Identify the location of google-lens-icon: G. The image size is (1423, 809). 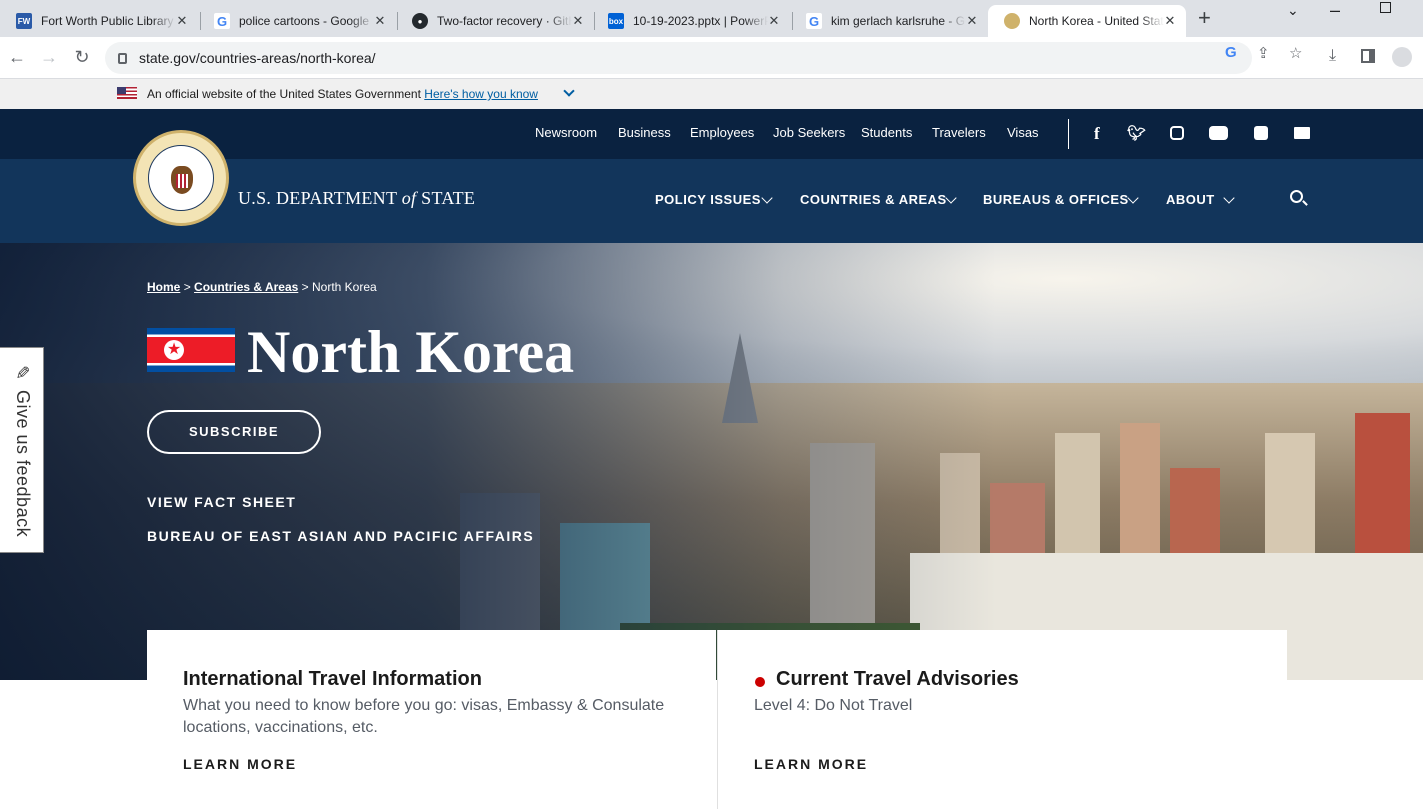
(1231, 52).